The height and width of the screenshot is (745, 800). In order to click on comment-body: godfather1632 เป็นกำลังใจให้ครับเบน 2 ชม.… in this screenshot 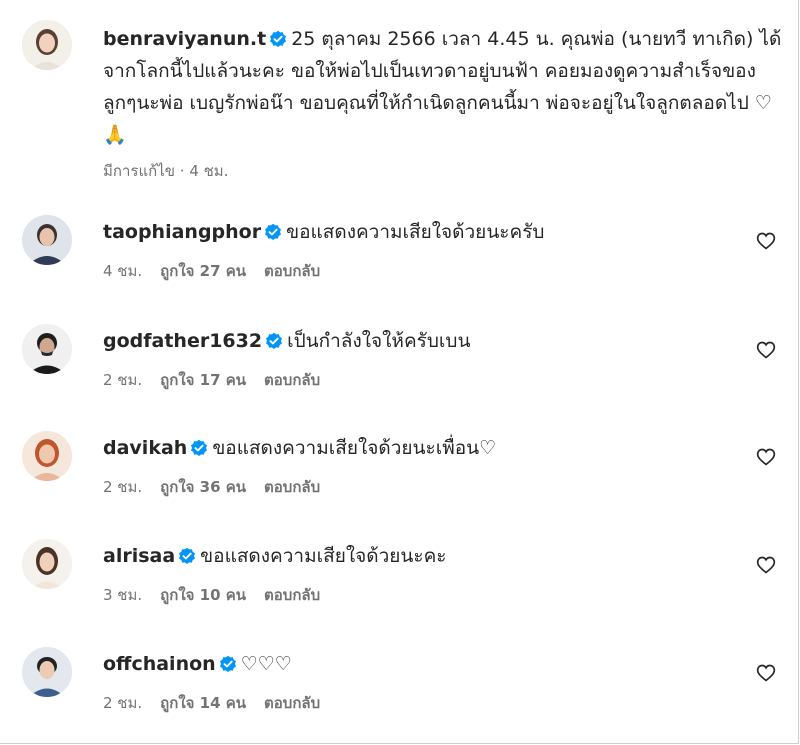, I will do `click(413, 359)`.